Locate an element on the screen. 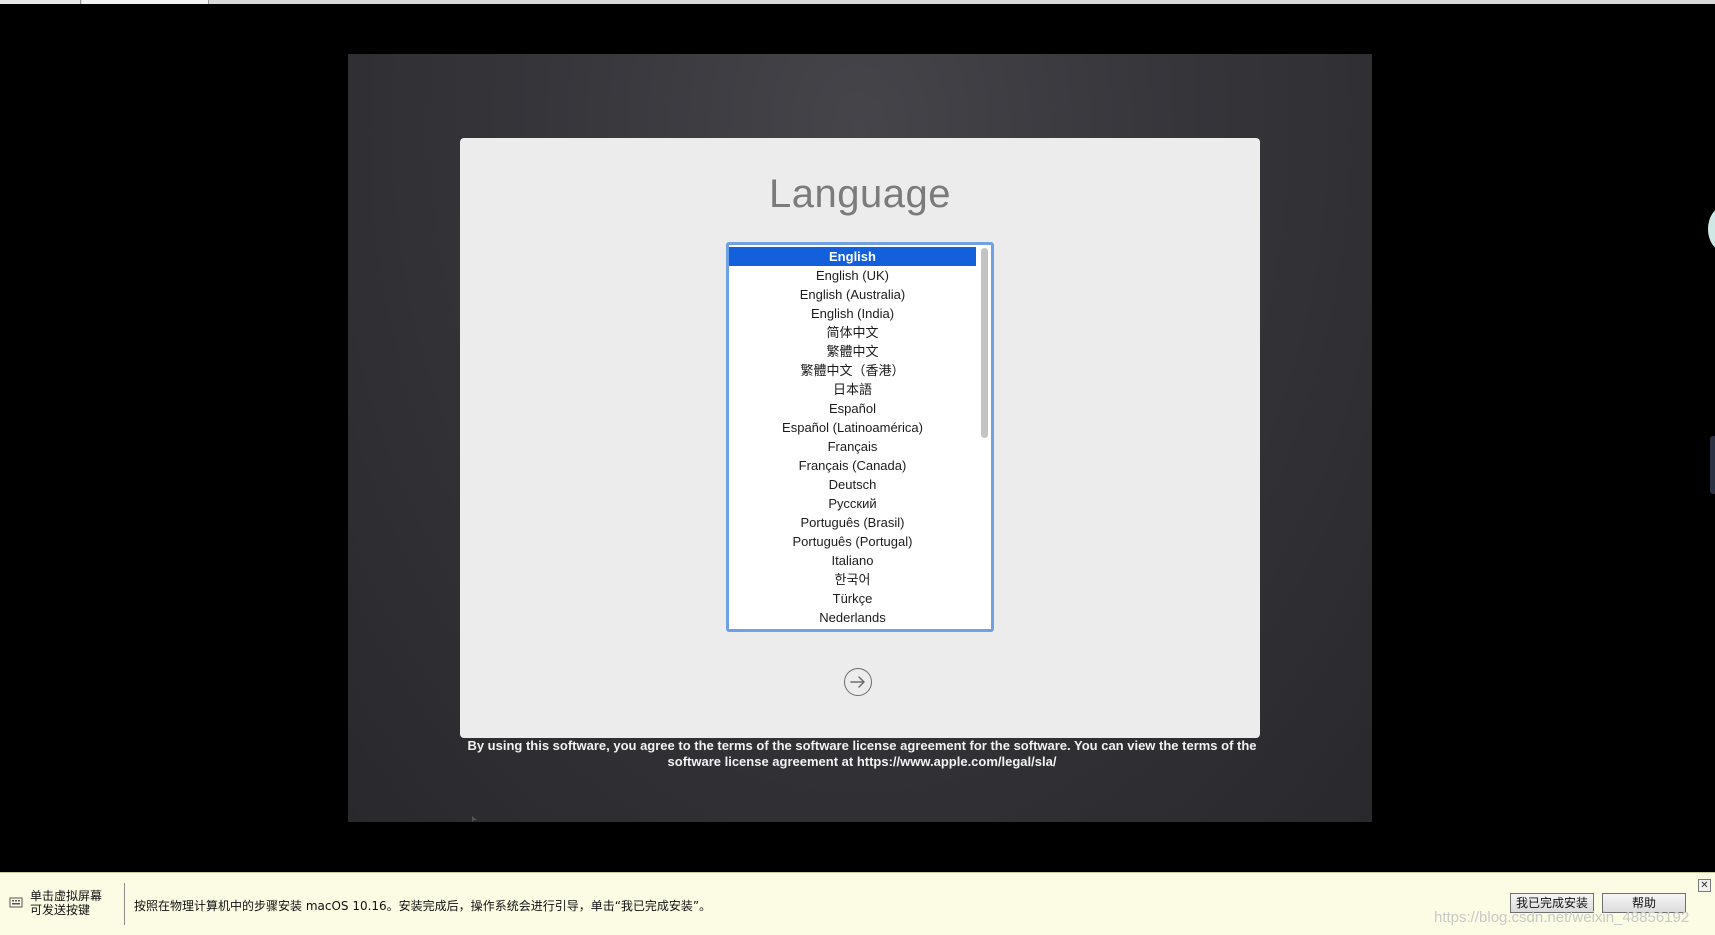 This screenshot has width=1715, height=935. language-option: Nederlands is located at coordinates (852, 617).